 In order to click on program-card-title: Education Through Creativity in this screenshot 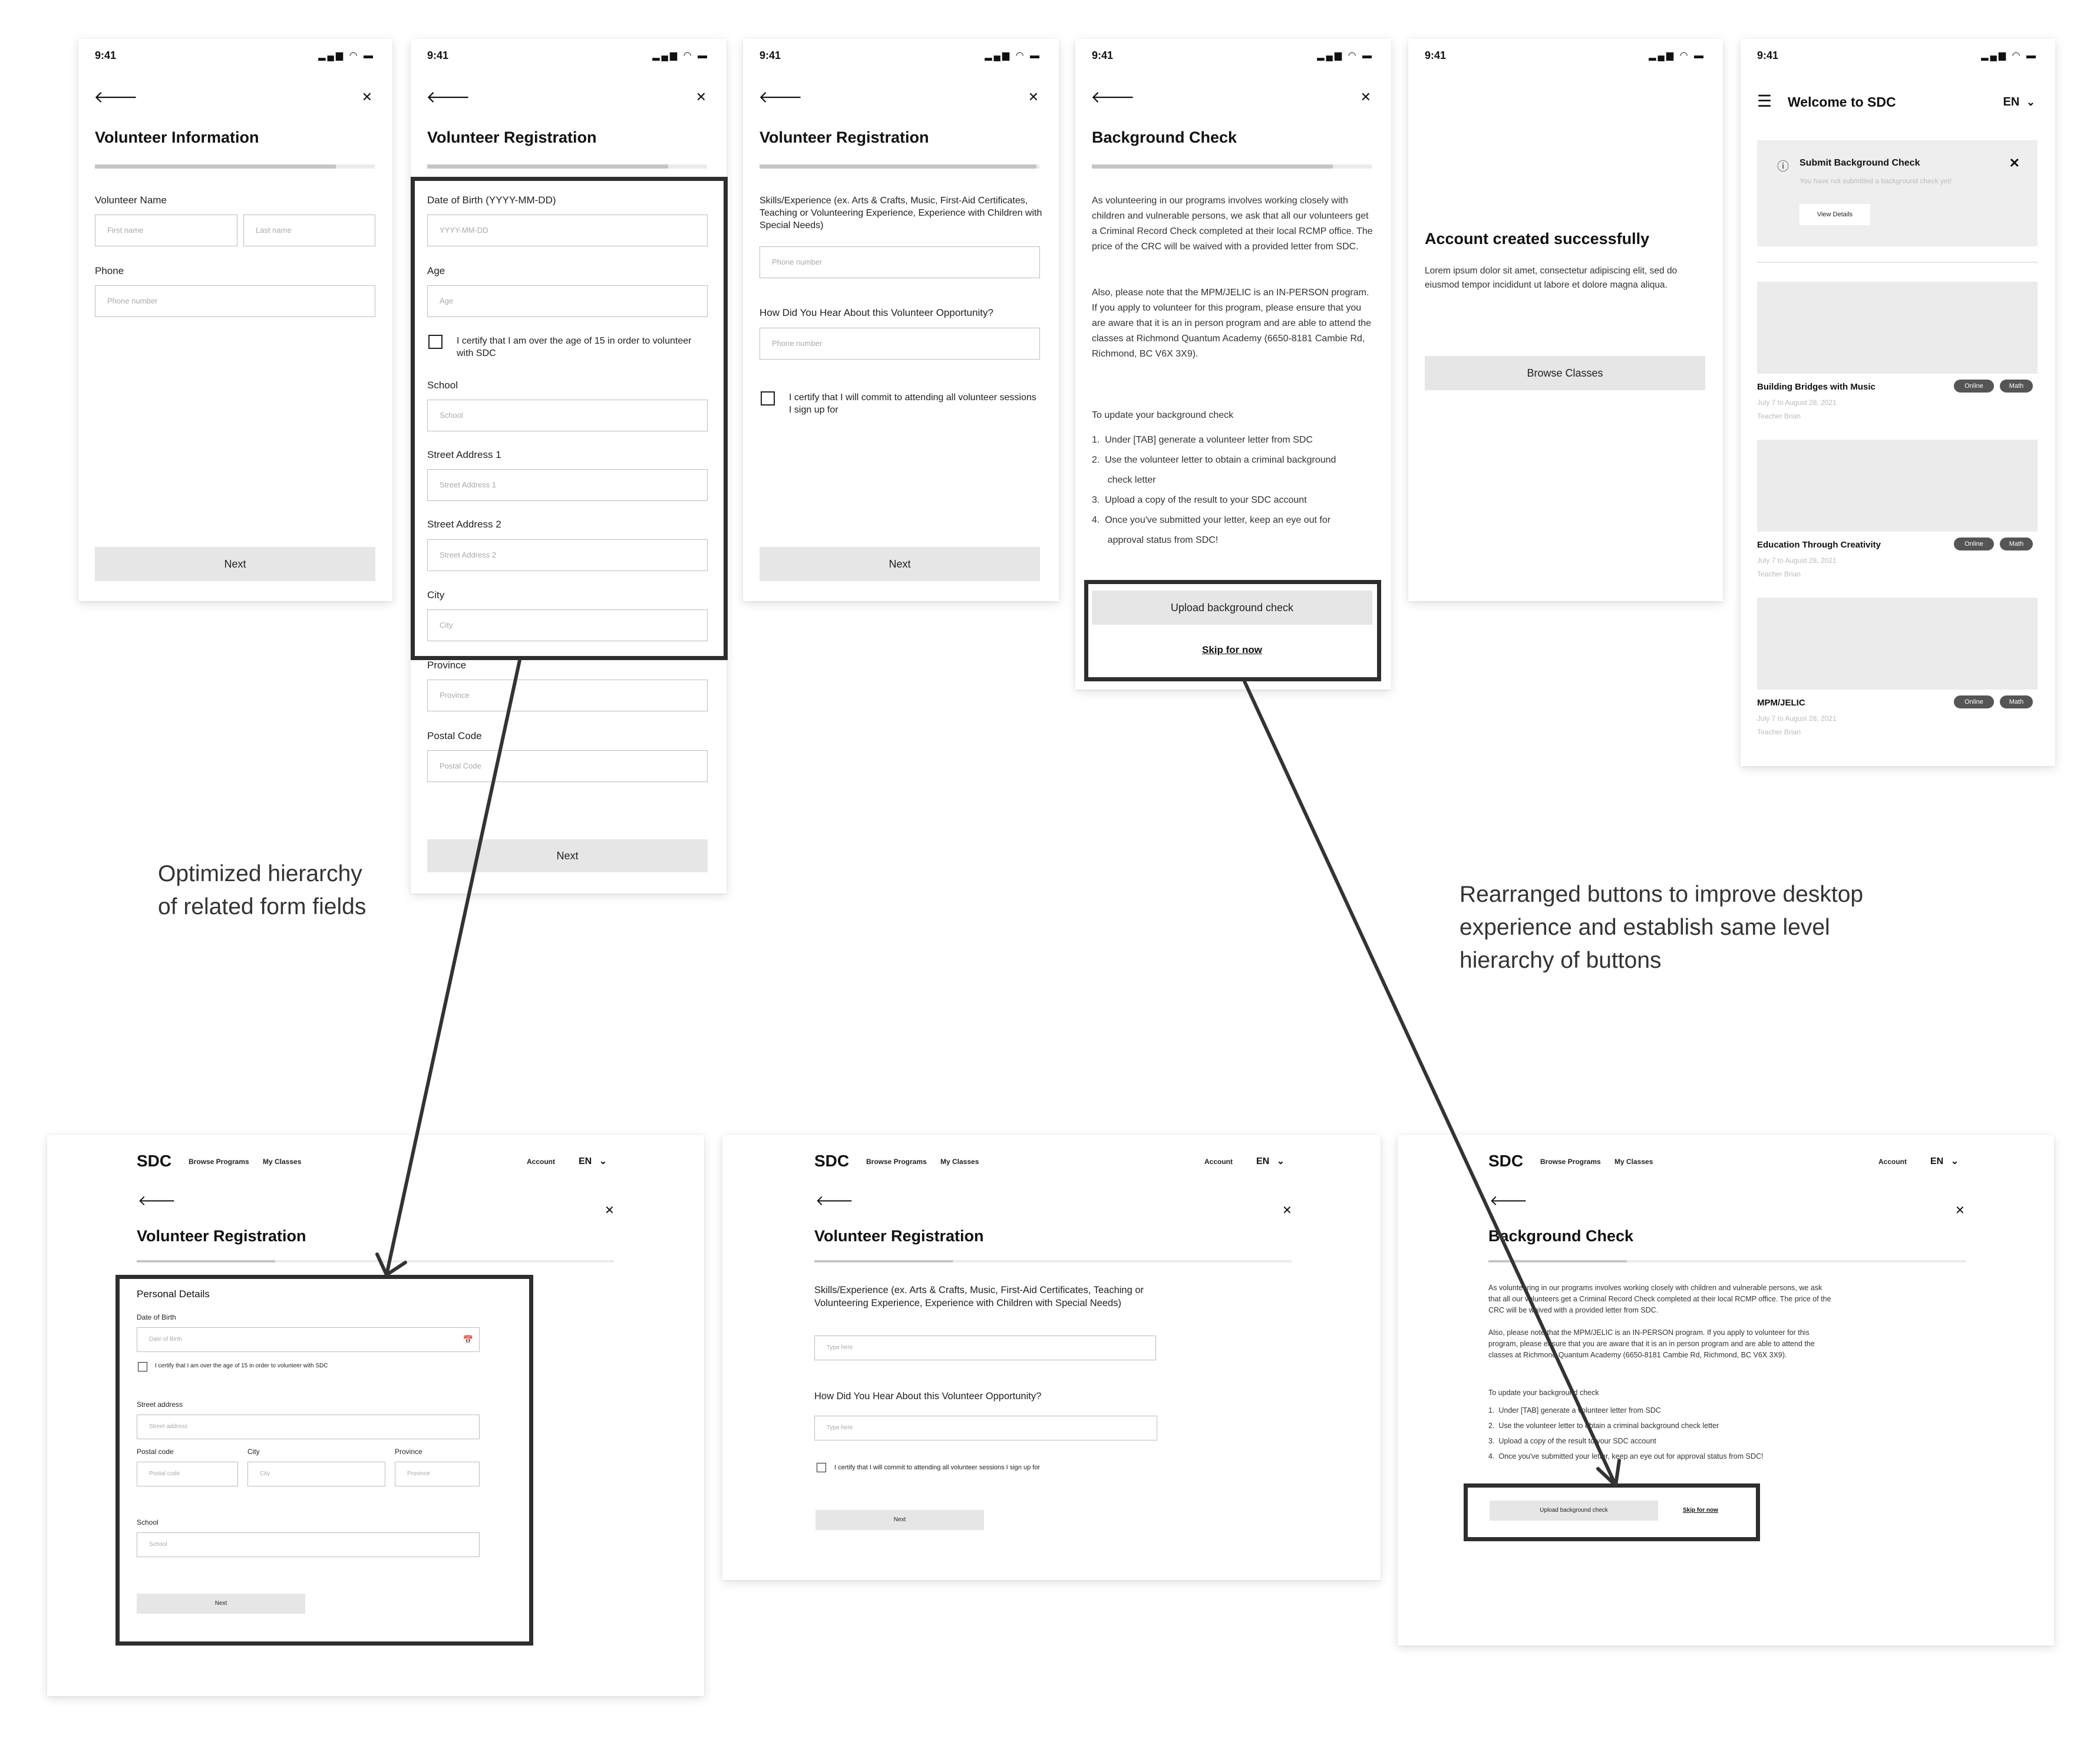, I will do `click(1819, 545)`.